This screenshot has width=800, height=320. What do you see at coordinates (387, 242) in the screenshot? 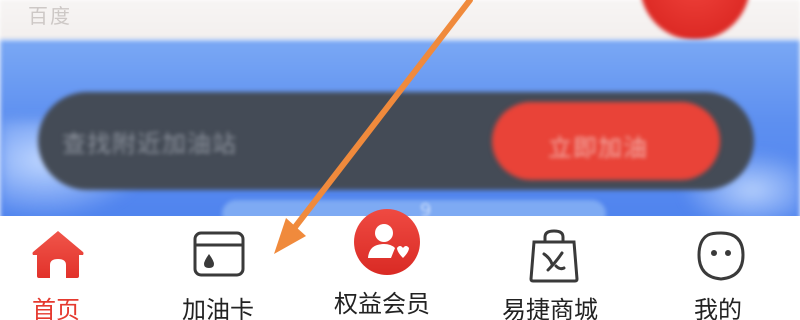
I see `member-icon` at bounding box center [387, 242].